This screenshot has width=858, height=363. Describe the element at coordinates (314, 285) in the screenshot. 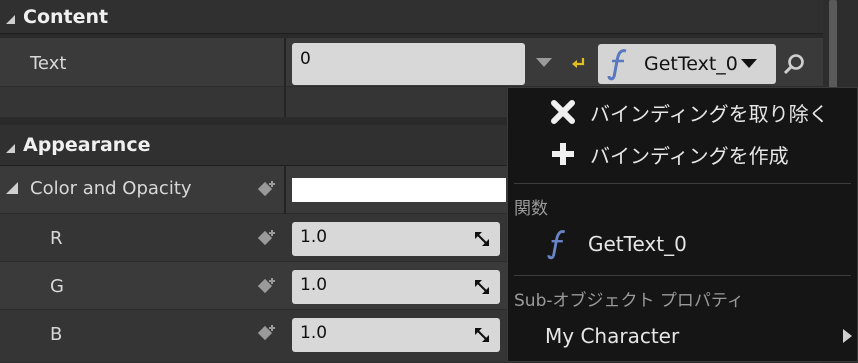

I see `g-value: 1.0` at that location.